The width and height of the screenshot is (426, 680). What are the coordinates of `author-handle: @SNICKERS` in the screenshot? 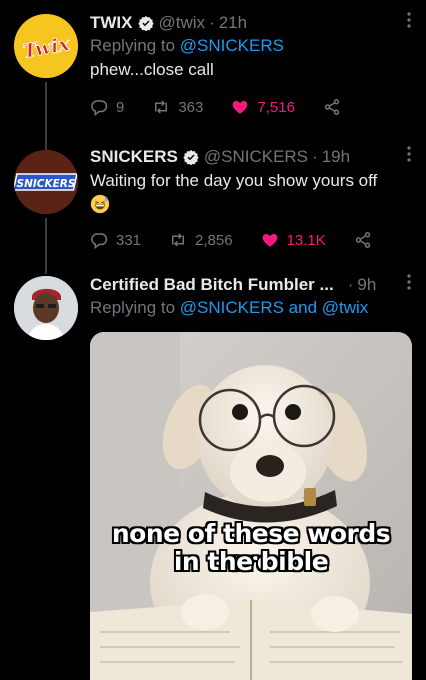 It's located at (256, 157).